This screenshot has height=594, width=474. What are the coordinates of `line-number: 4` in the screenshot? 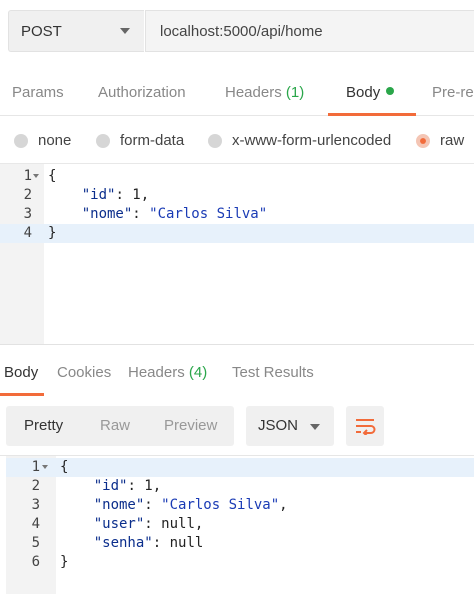 It's located at (35, 524).